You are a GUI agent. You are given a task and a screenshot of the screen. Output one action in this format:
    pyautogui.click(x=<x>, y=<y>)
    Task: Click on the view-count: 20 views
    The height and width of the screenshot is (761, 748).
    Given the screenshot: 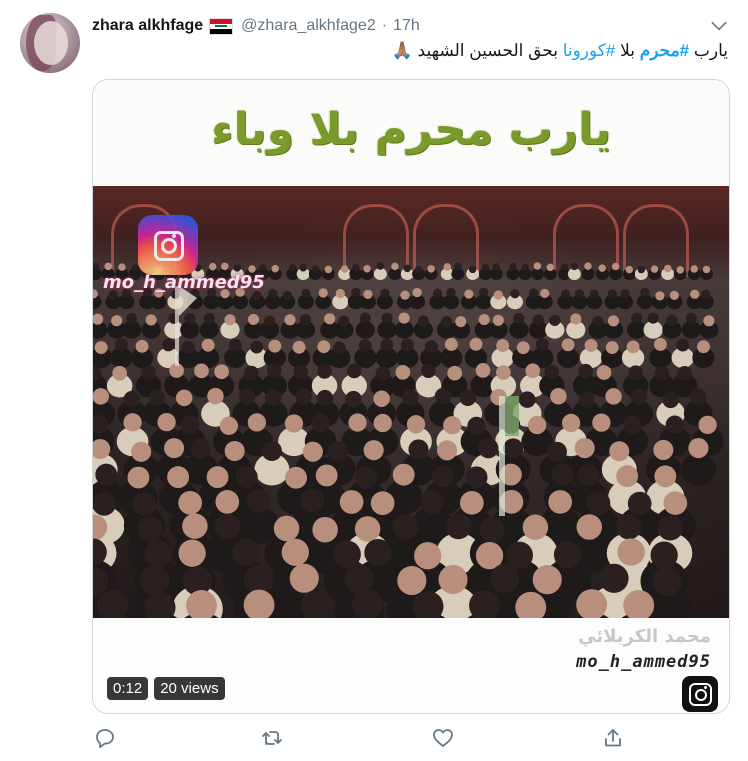 What is the action you would take?
    pyautogui.click(x=189, y=688)
    